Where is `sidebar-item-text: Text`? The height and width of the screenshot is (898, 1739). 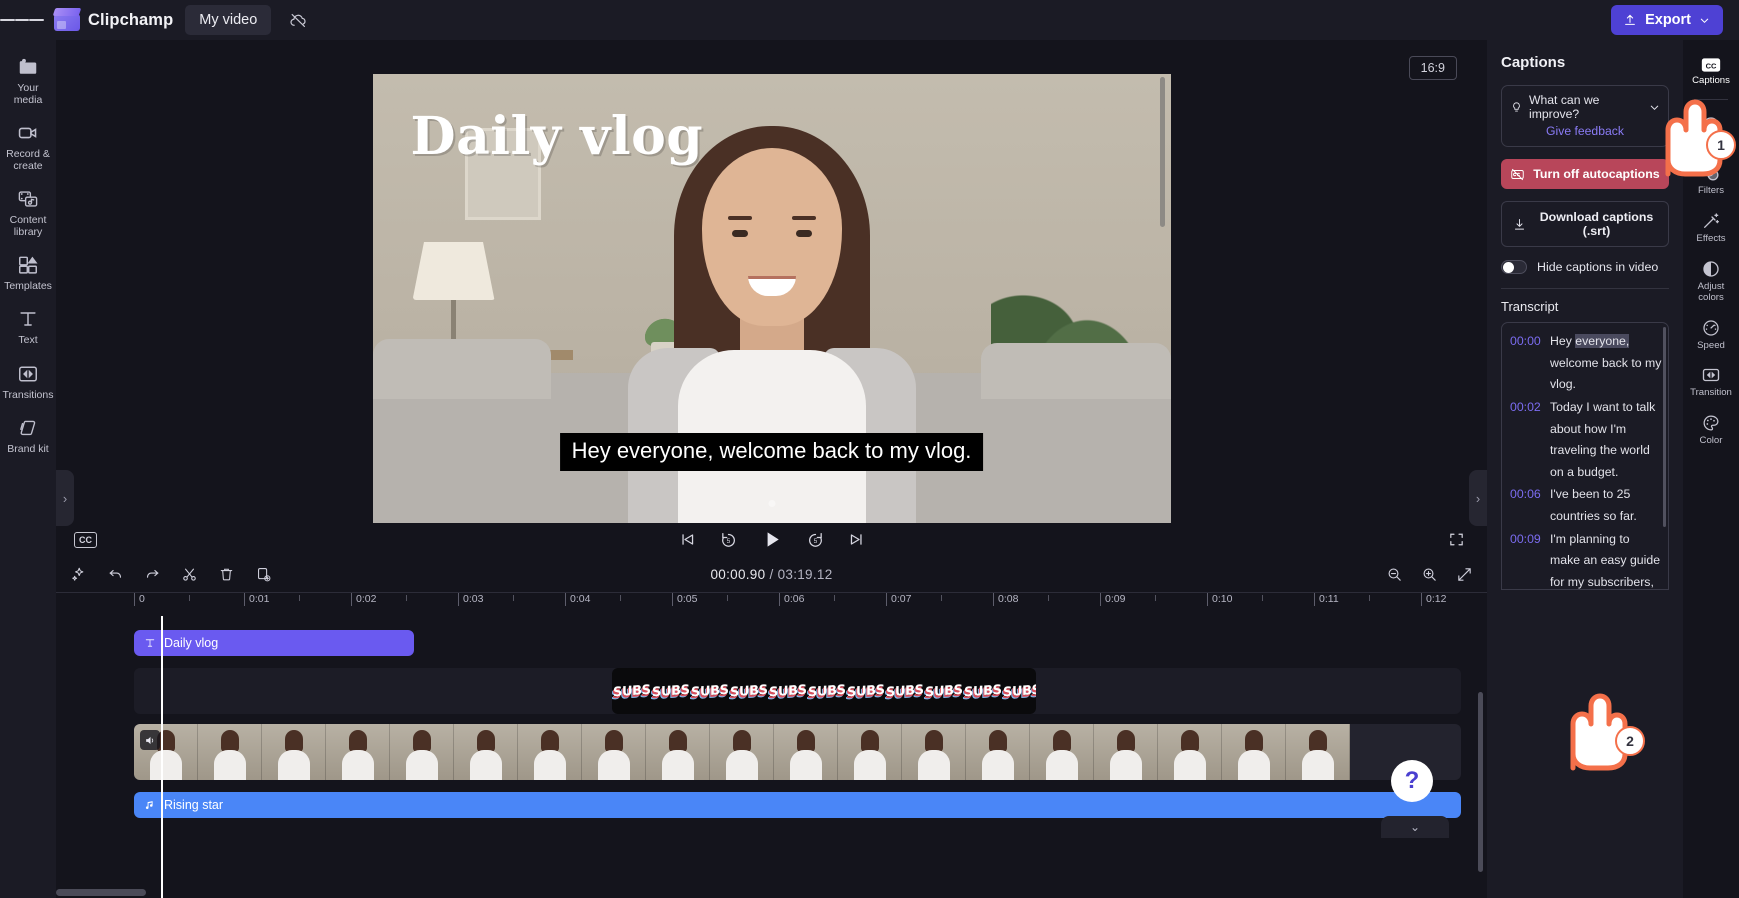
sidebar-item-text: Text is located at coordinates (28, 326).